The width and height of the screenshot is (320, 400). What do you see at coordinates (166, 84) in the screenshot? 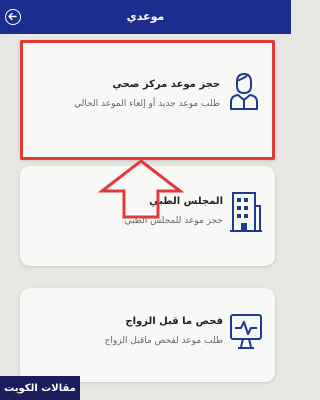
I see `card-title: حجز موعد مركز صحي` at bounding box center [166, 84].